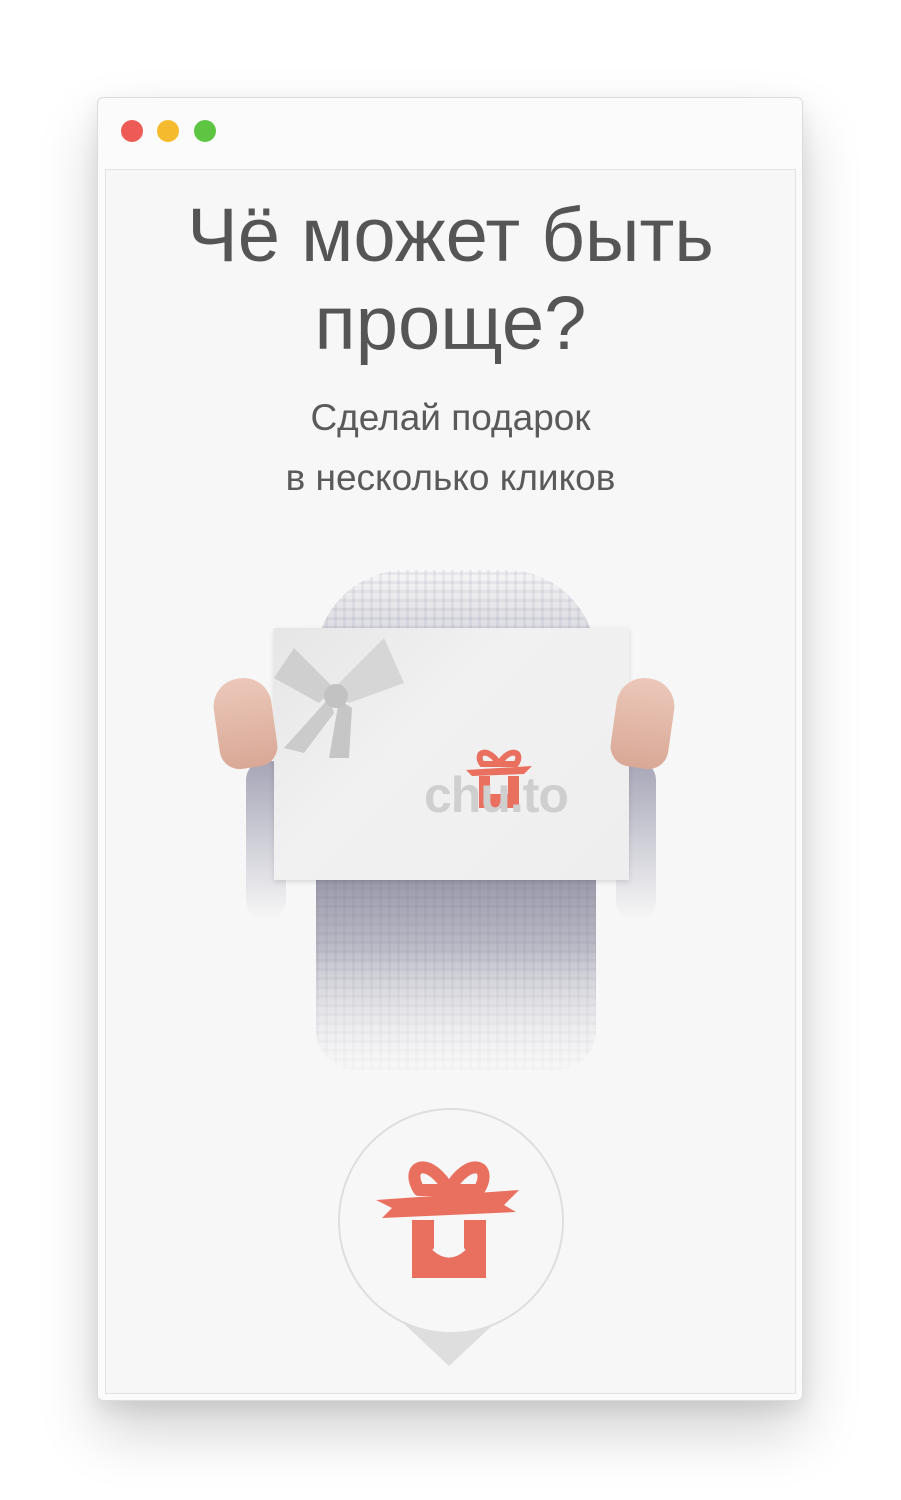 This screenshot has height=1500, width=901. I want to click on gift-card: chu.to, so click(451, 754).